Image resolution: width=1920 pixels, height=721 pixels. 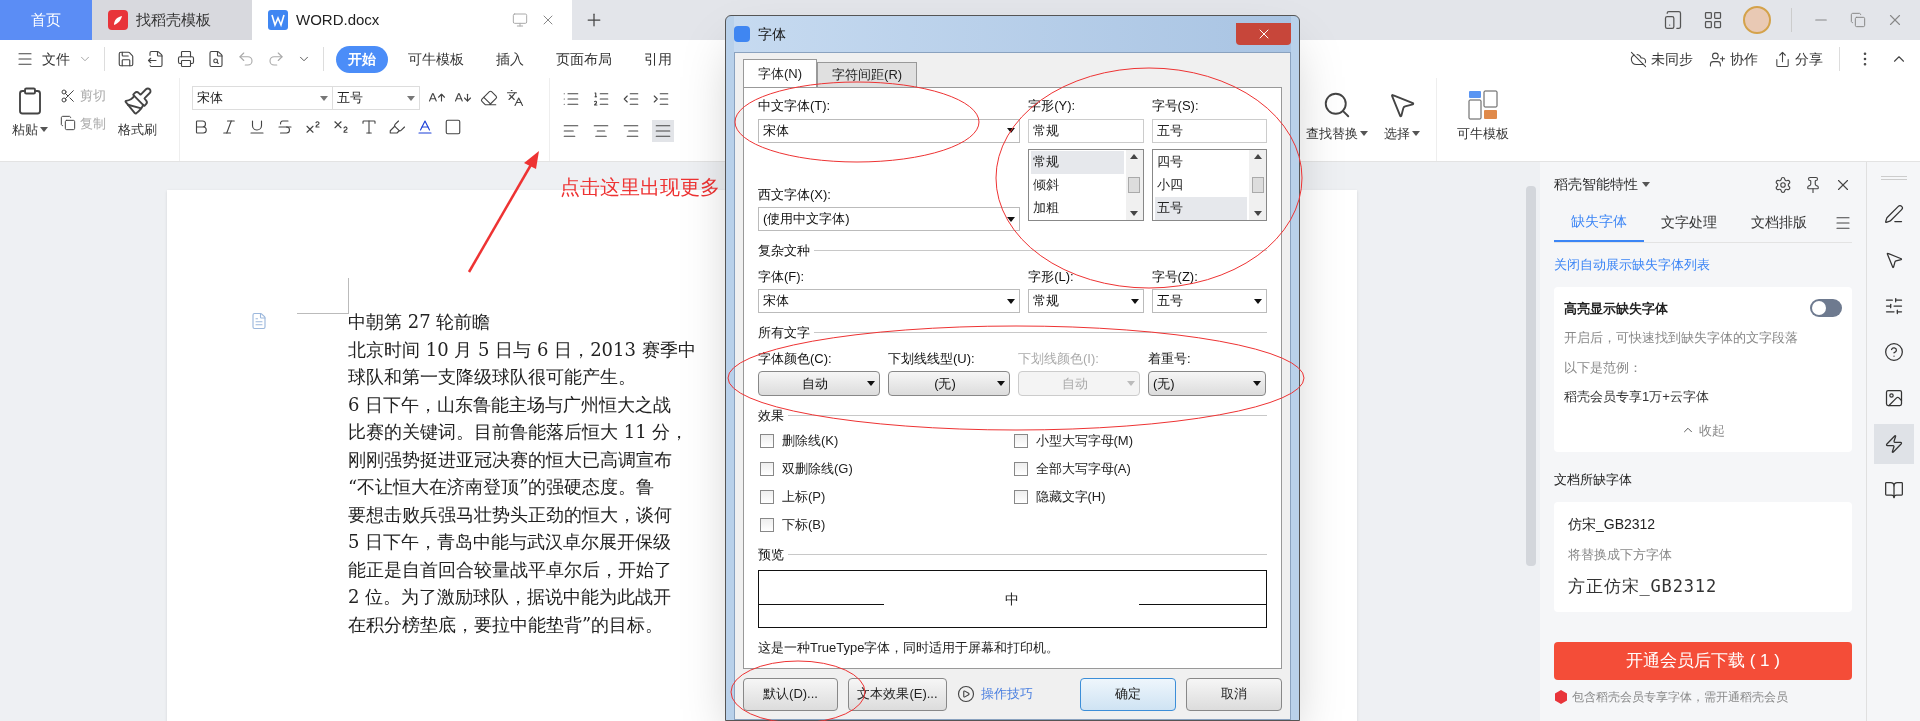 What do you see at coordinates (510, 59) in the screenshot?
I see `ribbon-tab: 插入` at bounding box center [510, 59].